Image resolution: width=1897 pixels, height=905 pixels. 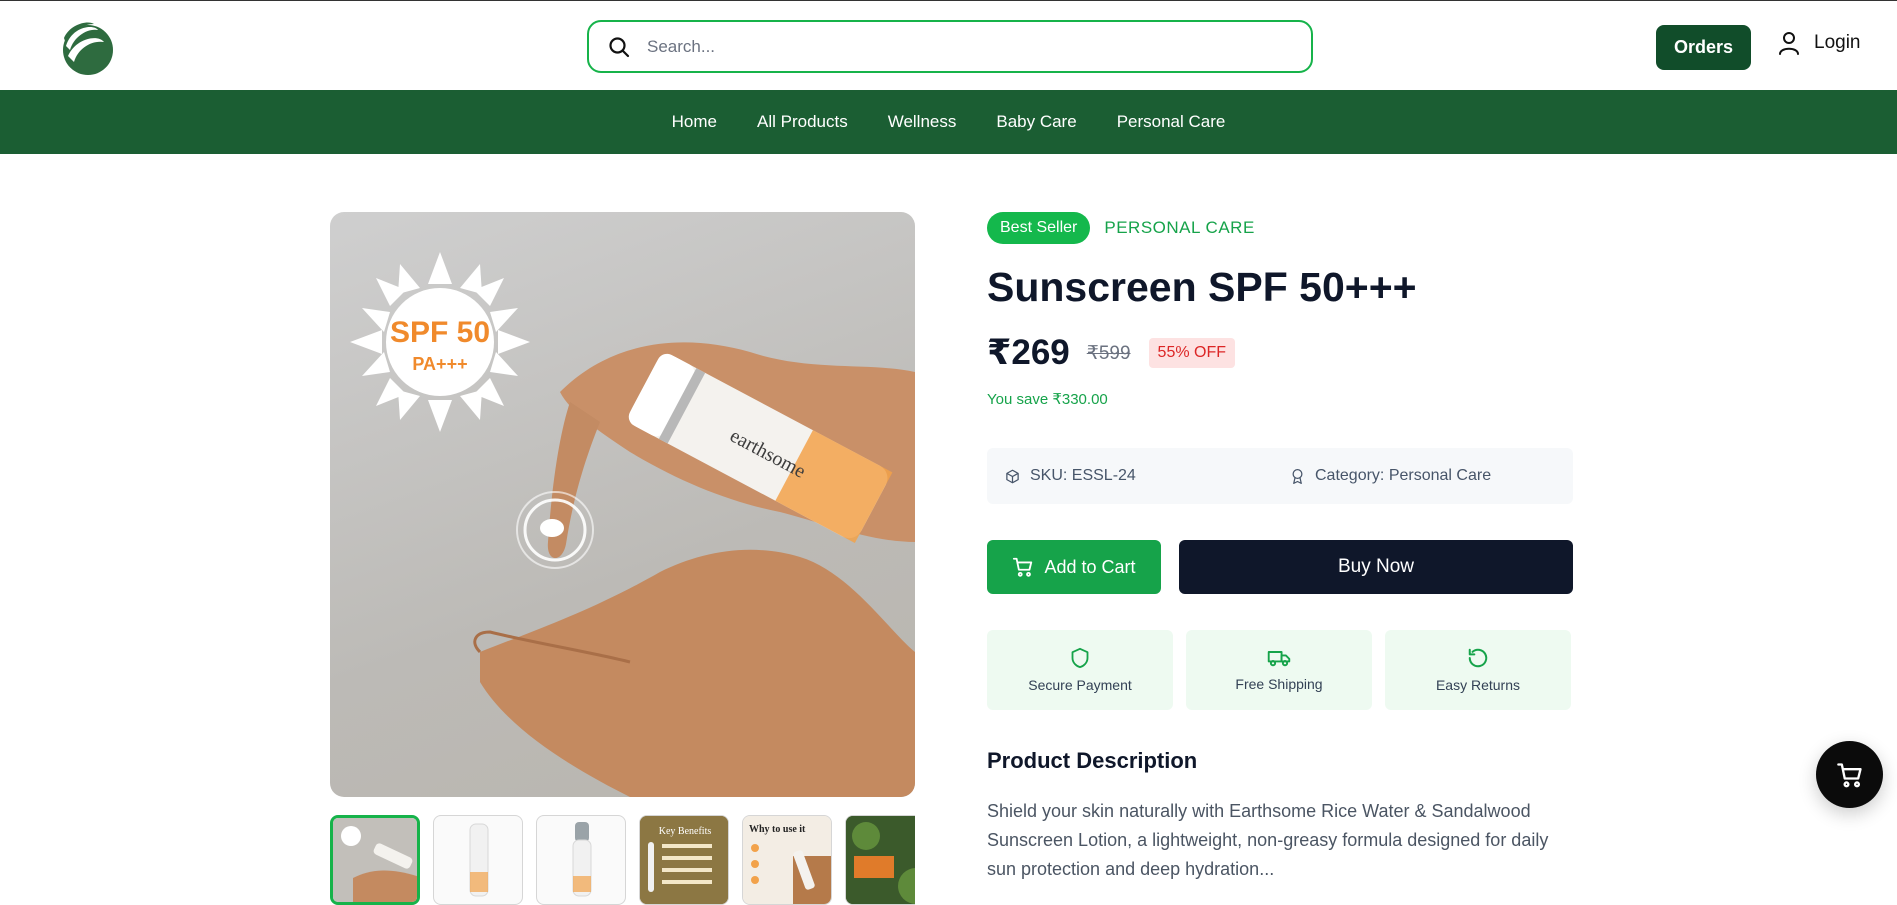 I want to click on product-meta: SKU: ESSL-24 Category: Personal Care, so click(x=1280, y=476).